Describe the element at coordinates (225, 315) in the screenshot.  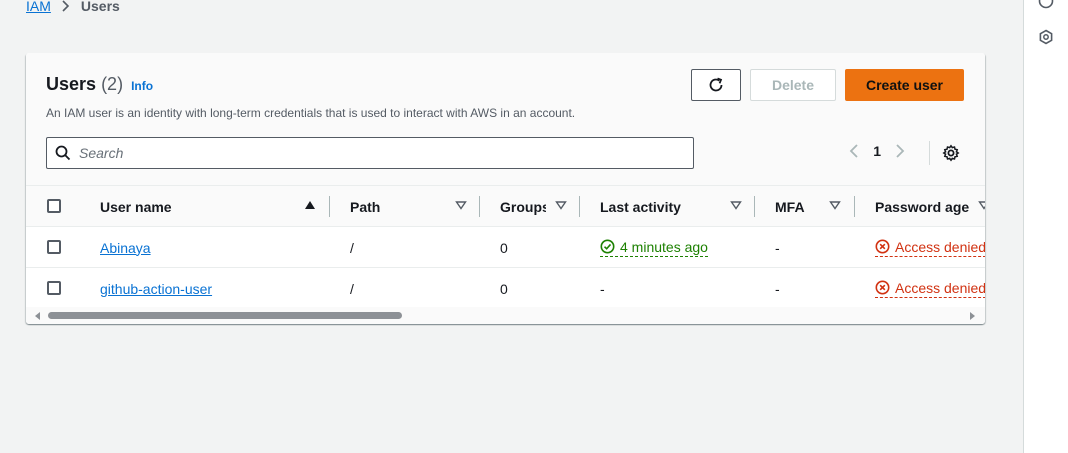
I see `scrollbar-thumb` at that location.